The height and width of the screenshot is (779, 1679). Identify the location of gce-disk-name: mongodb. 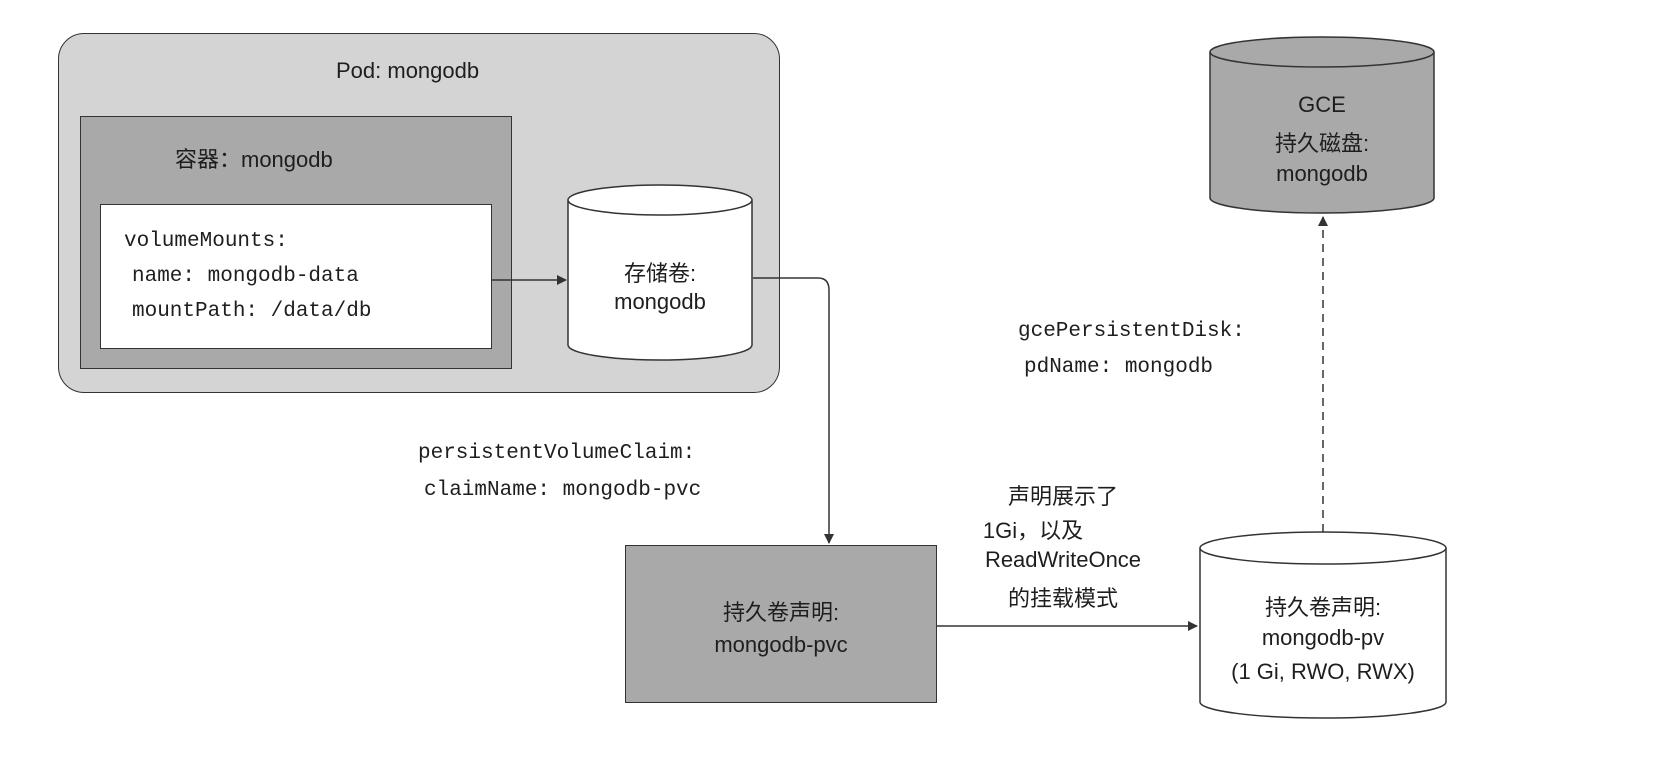
(1322, 173).